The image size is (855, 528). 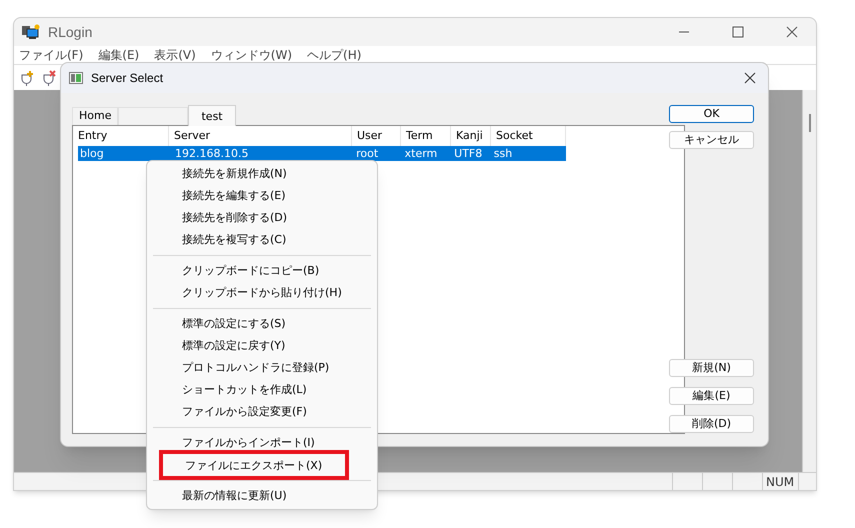 What do you see at coordinates (92, 153) in the screenshot?
I see `table-cell-text: blog` at bounding box center [92, 153].